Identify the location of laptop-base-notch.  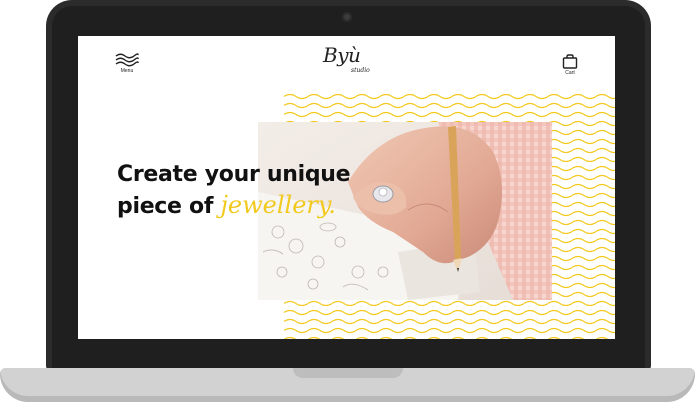
(348, 373).